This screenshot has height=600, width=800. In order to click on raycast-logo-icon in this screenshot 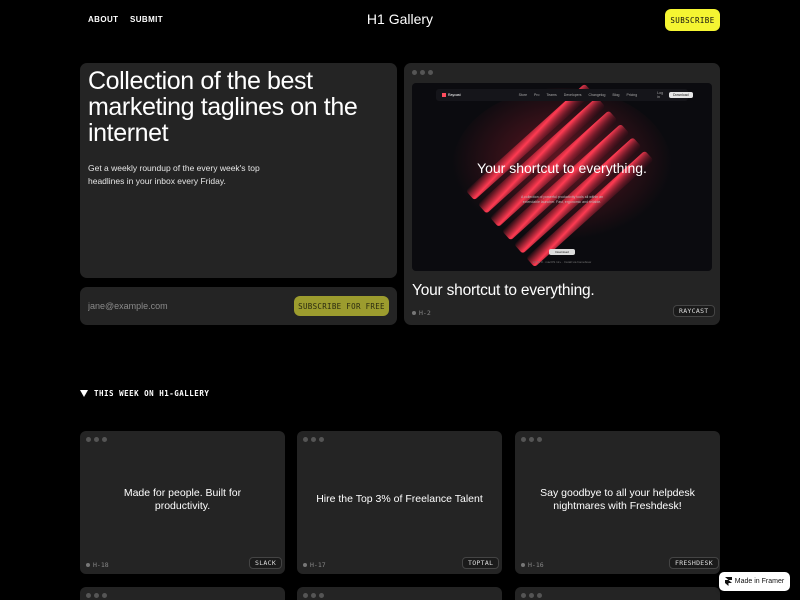, I will do `click(444, 95)`.